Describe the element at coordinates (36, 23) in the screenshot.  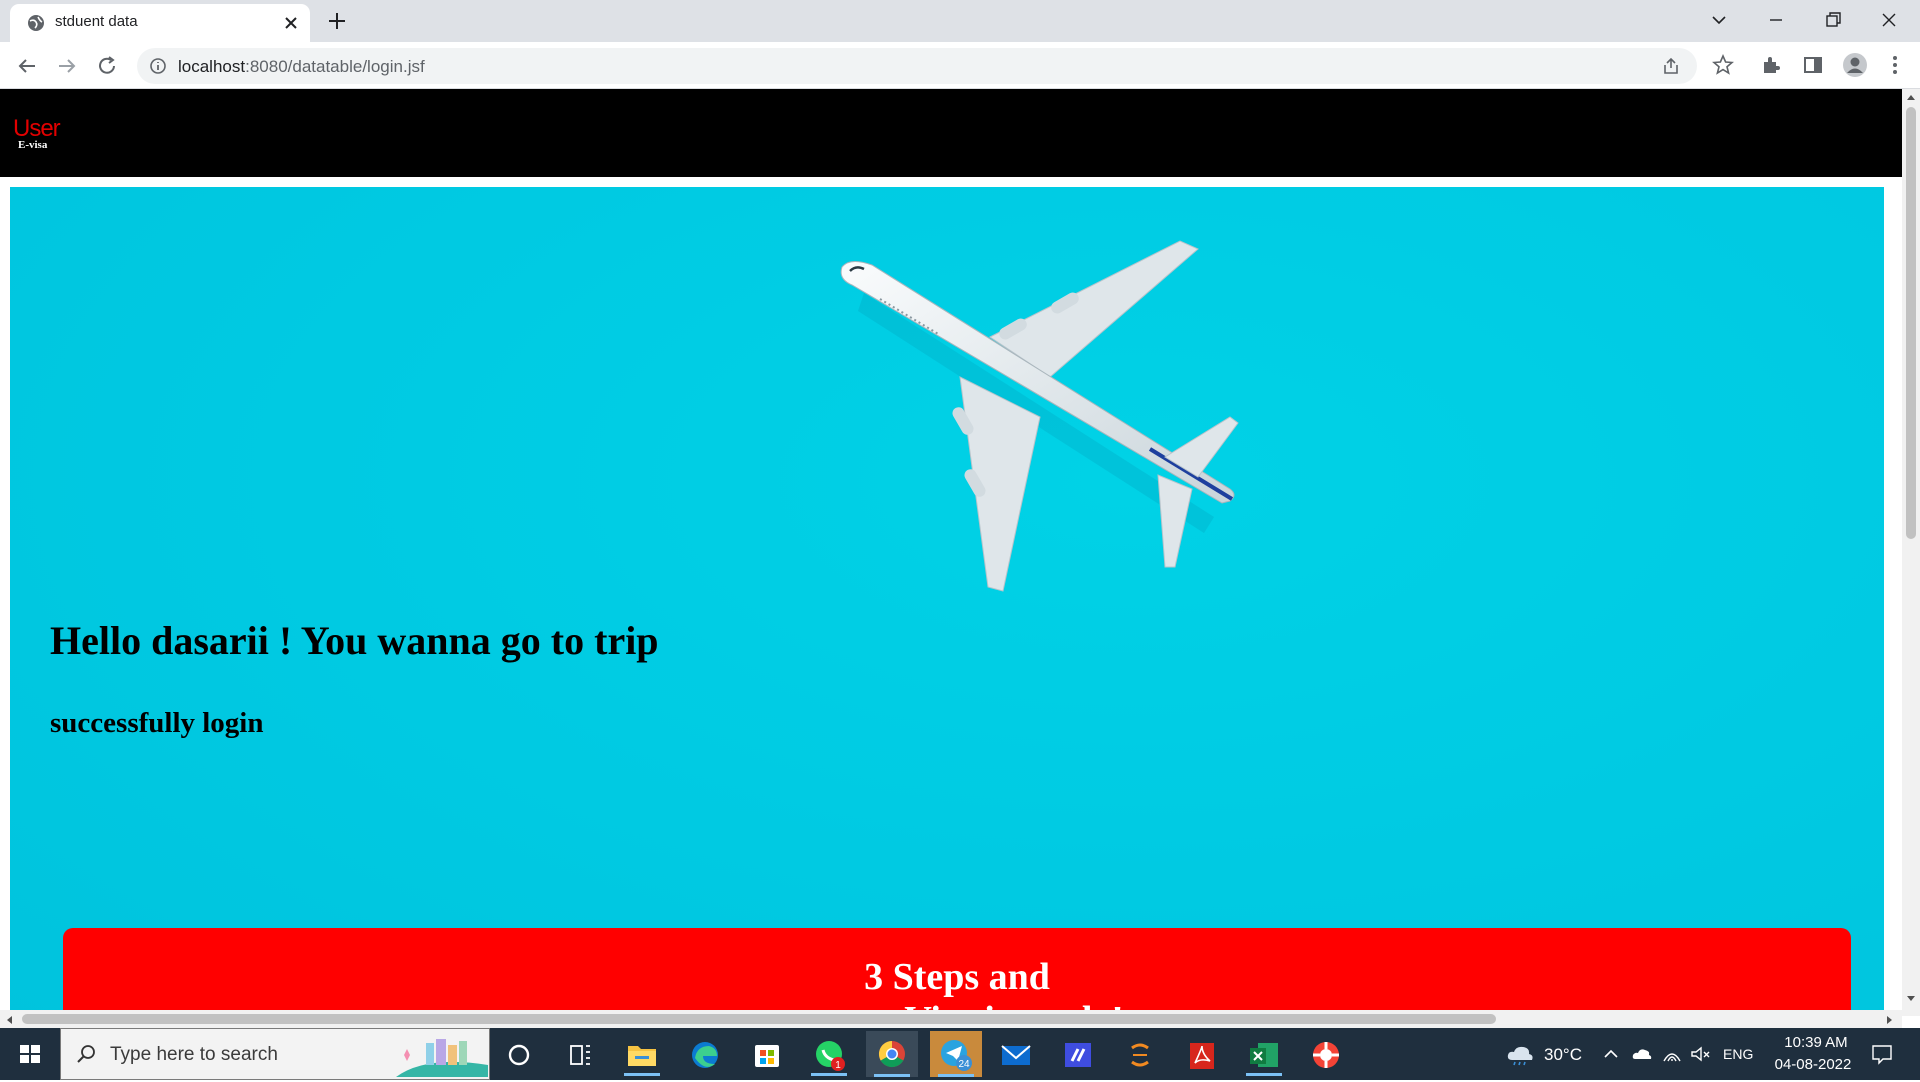
I see `globe-icon` at that location.